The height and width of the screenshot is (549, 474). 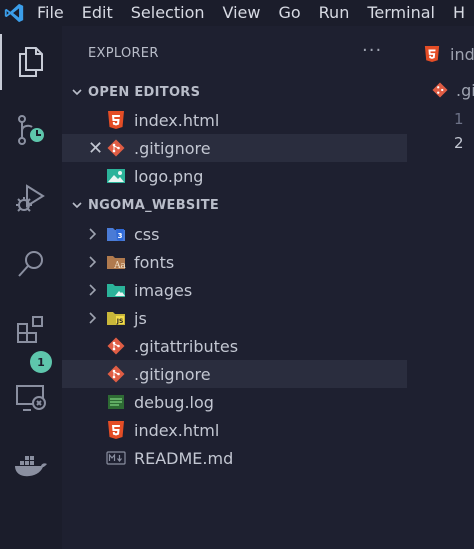 I want to click on menu-terminal: Terminal, so click(x=401, y=13).